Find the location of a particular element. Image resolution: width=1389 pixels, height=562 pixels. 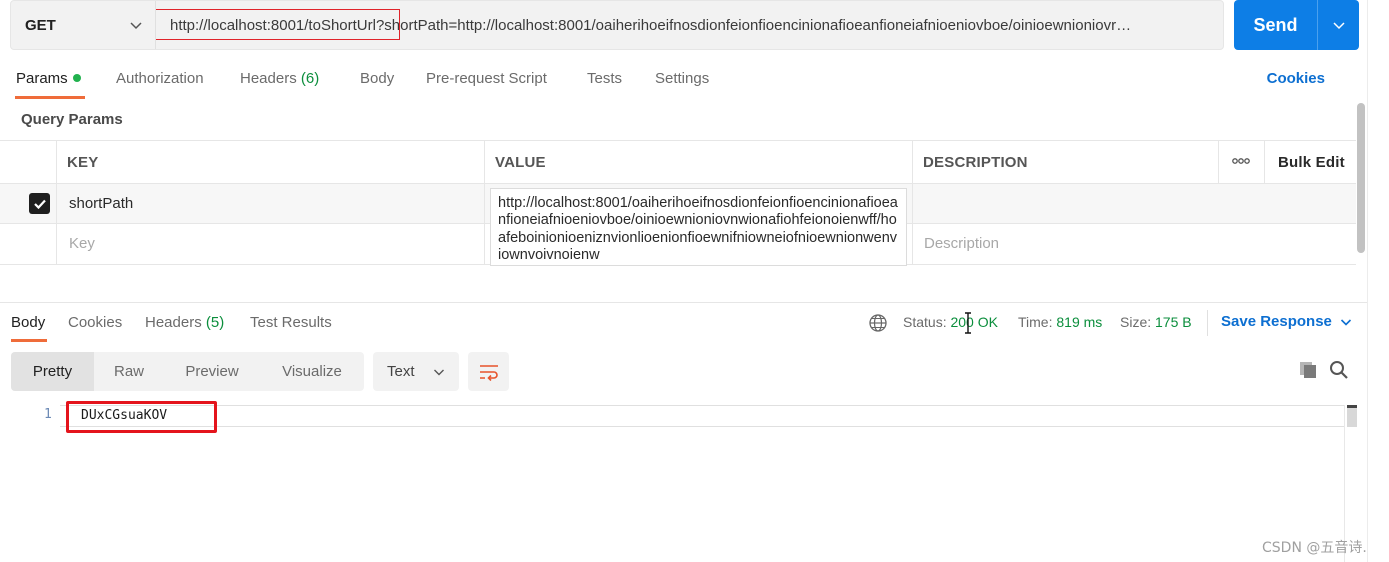

tab-authorization: Authorization is located at coordinates (160, 78).